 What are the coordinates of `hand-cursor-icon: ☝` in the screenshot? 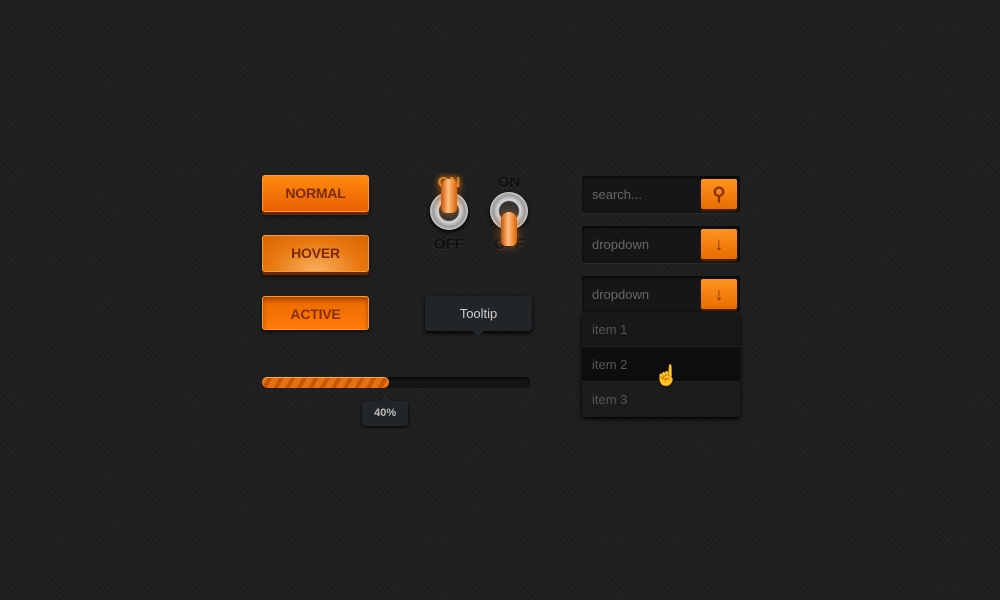 It's located at (666, 376).